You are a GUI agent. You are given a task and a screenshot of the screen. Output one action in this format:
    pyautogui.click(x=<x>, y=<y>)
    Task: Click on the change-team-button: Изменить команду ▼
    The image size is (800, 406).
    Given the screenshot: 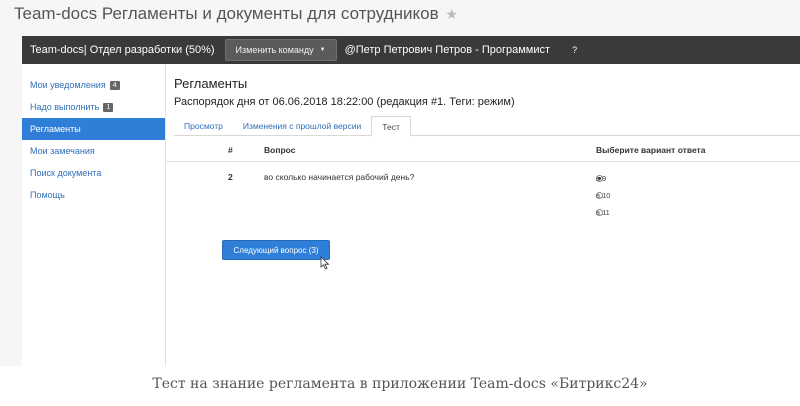 What is the action you would take?
    pyautogui.click(x=280, y=50)
    